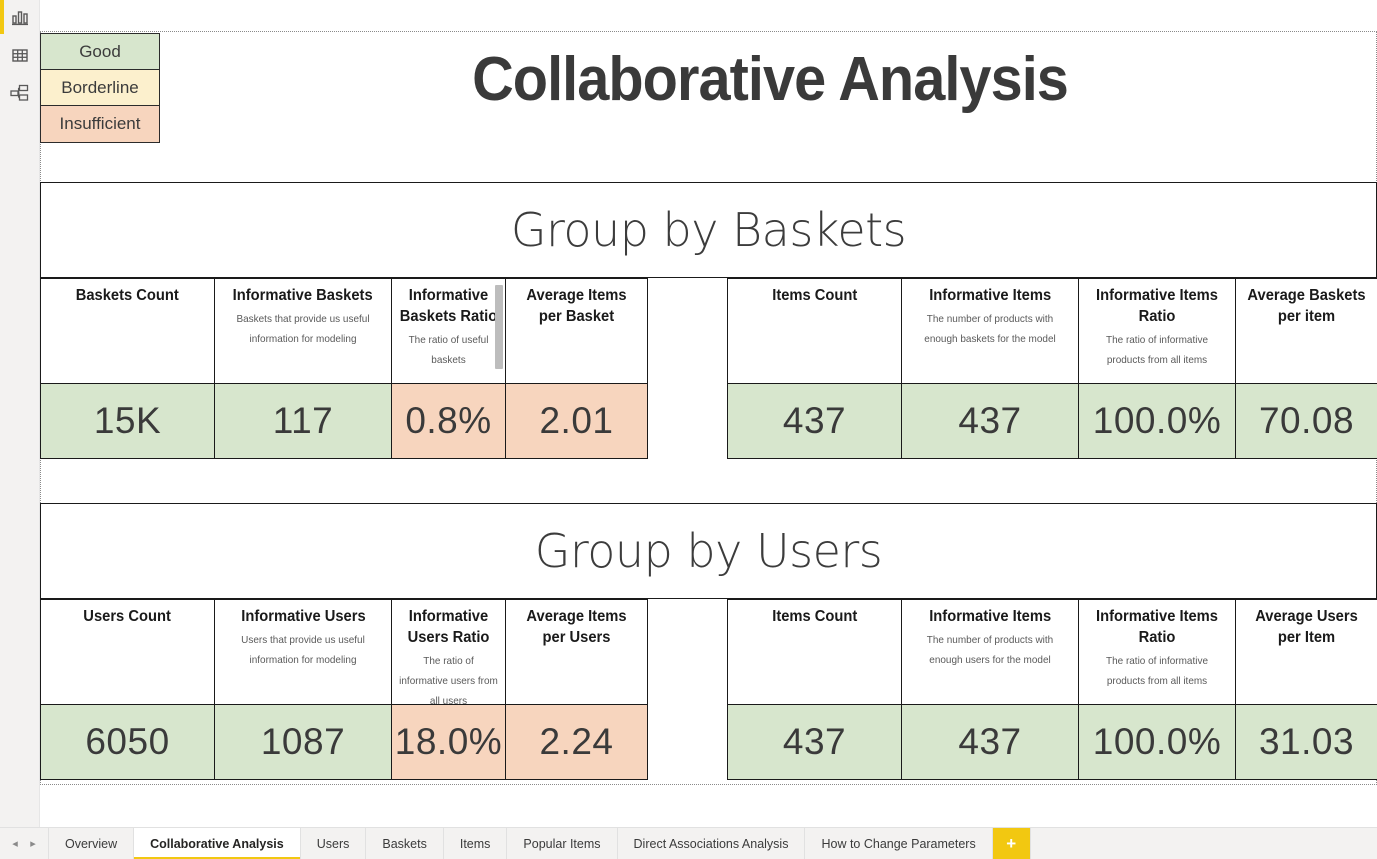 This screenshot has width=1377, height=859. Describe the element at coordinates (303, 616) in the screenshot. I see `column-header-title: Informative Users` at that location.